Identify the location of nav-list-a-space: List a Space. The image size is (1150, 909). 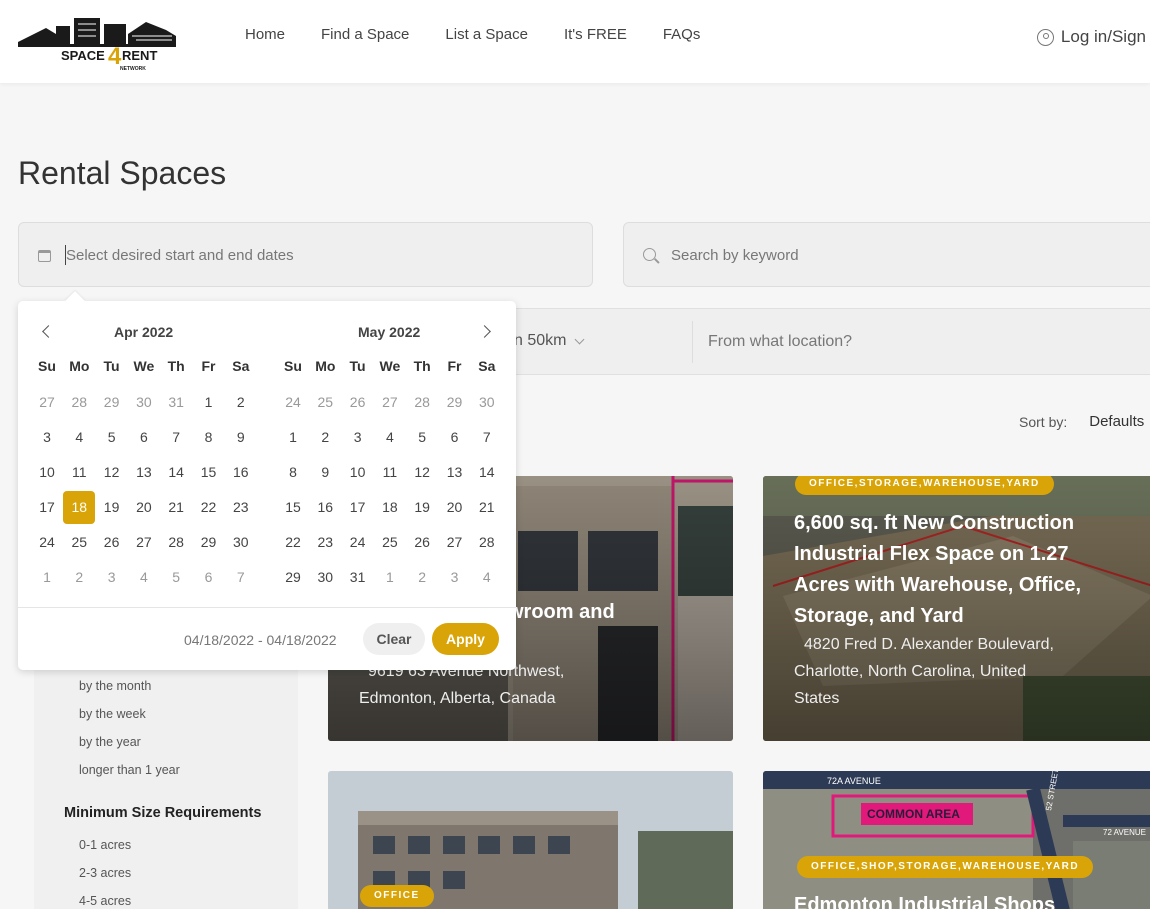
(486, 34).